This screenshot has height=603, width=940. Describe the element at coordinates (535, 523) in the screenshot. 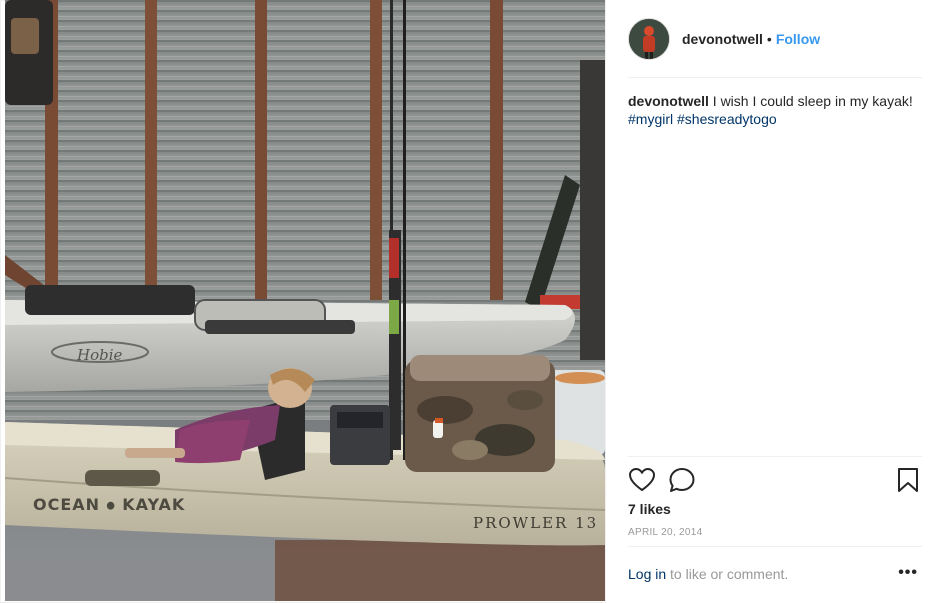

I see `kayak-model-label: PROWLER 13` at that location.